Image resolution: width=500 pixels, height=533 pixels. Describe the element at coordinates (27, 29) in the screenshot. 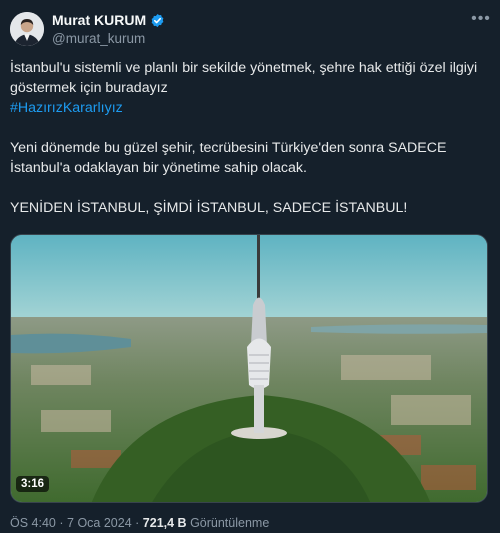

I see `avatar` at that location.